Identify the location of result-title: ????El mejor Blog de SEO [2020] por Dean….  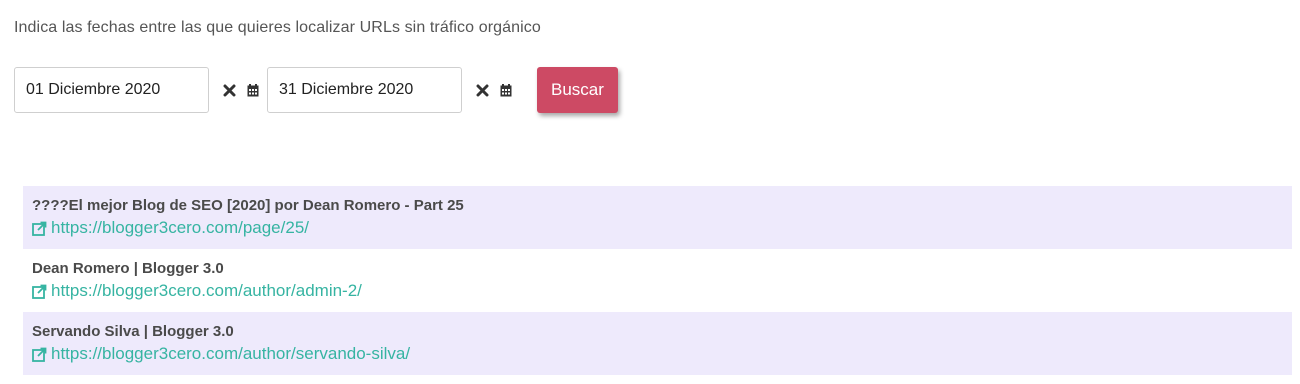
(248, 205).